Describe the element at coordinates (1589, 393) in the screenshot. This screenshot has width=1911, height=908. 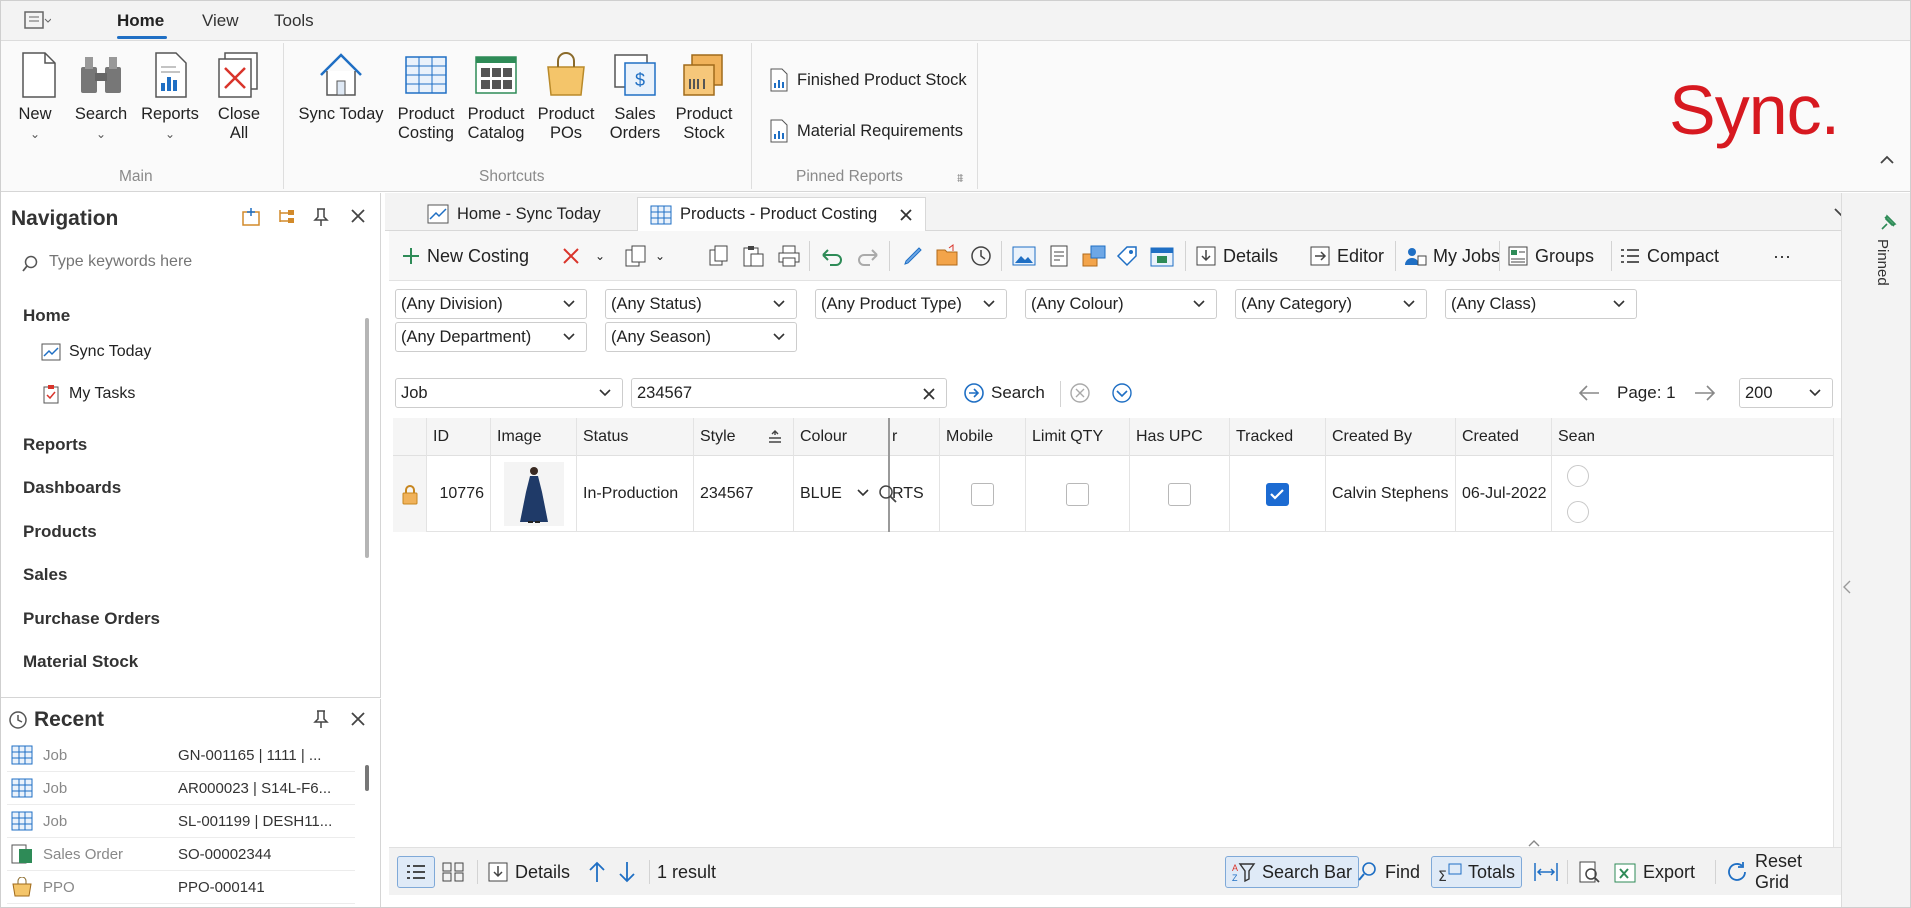
I see `previous-page-icon` at that location.